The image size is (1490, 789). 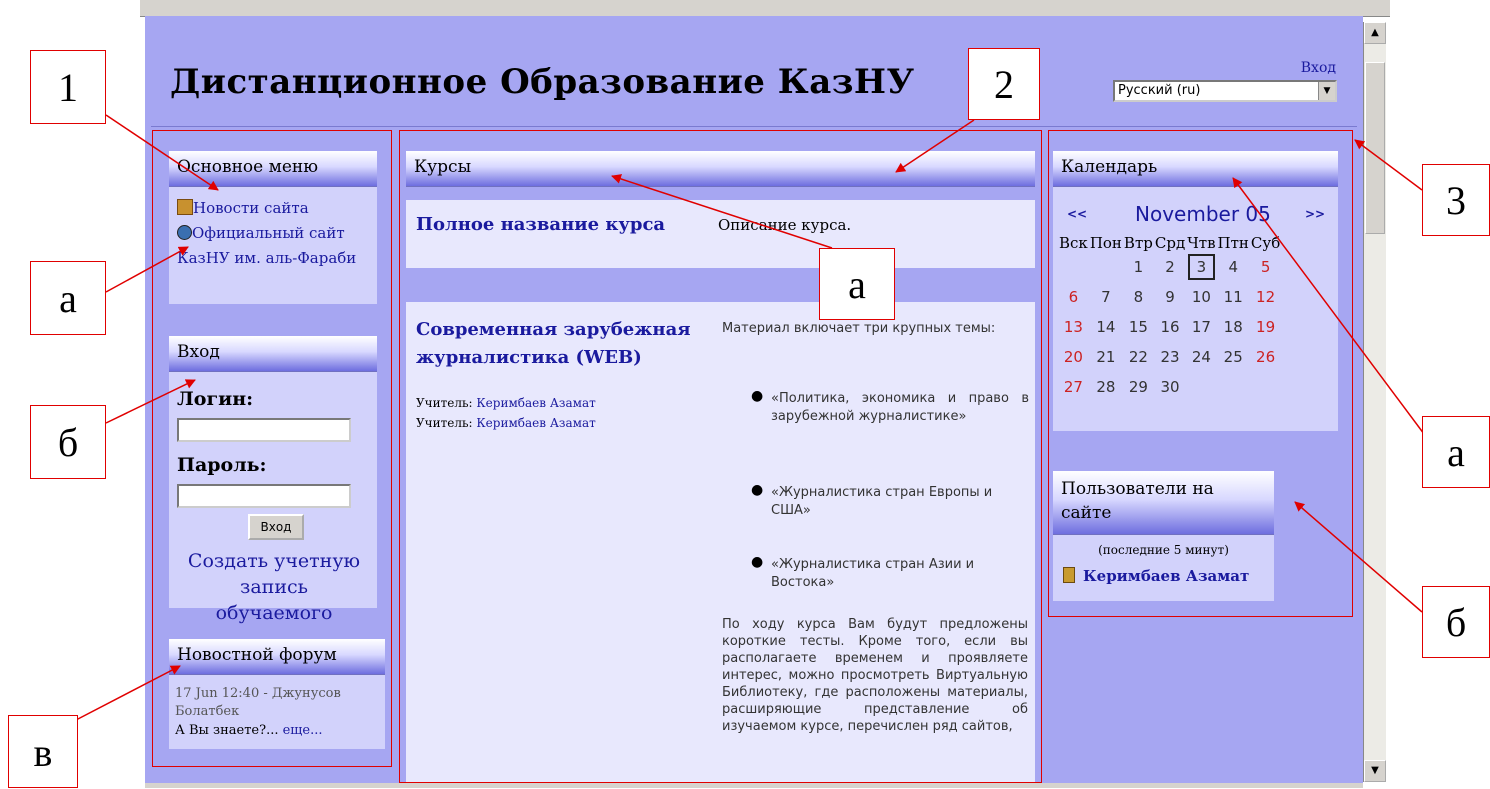 I want to click on annotation-label-2: 2, so click(x=1004, y=84).